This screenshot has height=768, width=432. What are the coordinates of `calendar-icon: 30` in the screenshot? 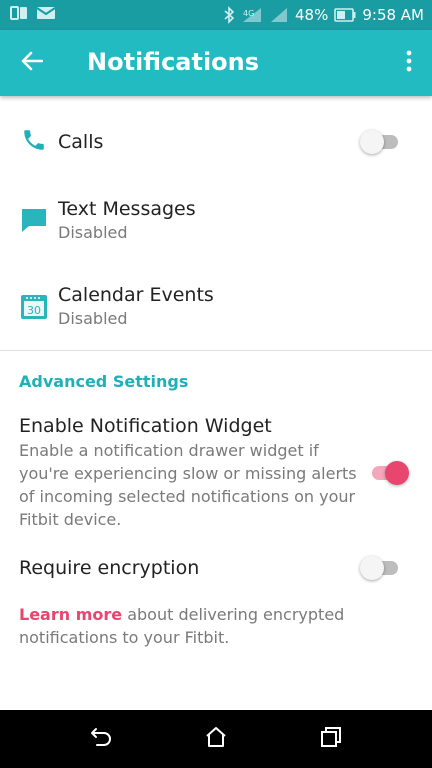 It's located at (34, 306).